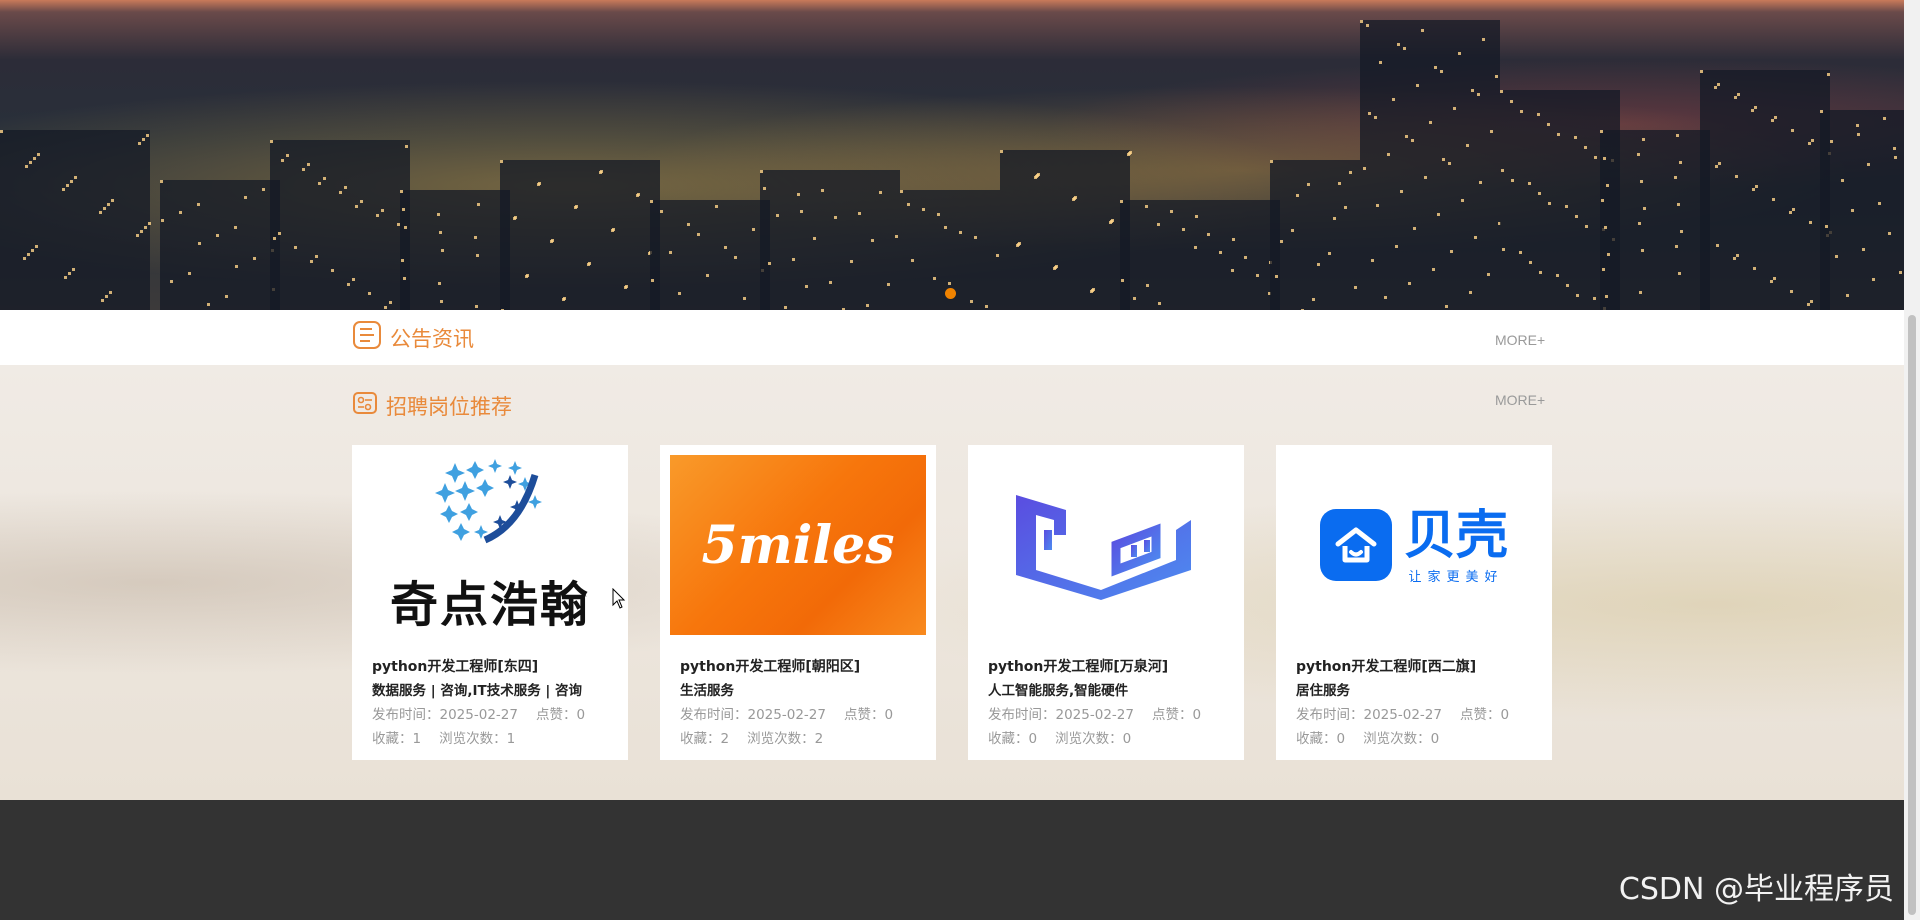  Describe the element at coordinates (365, 405) in the screenshot. I see `recommend-icon` at that location.